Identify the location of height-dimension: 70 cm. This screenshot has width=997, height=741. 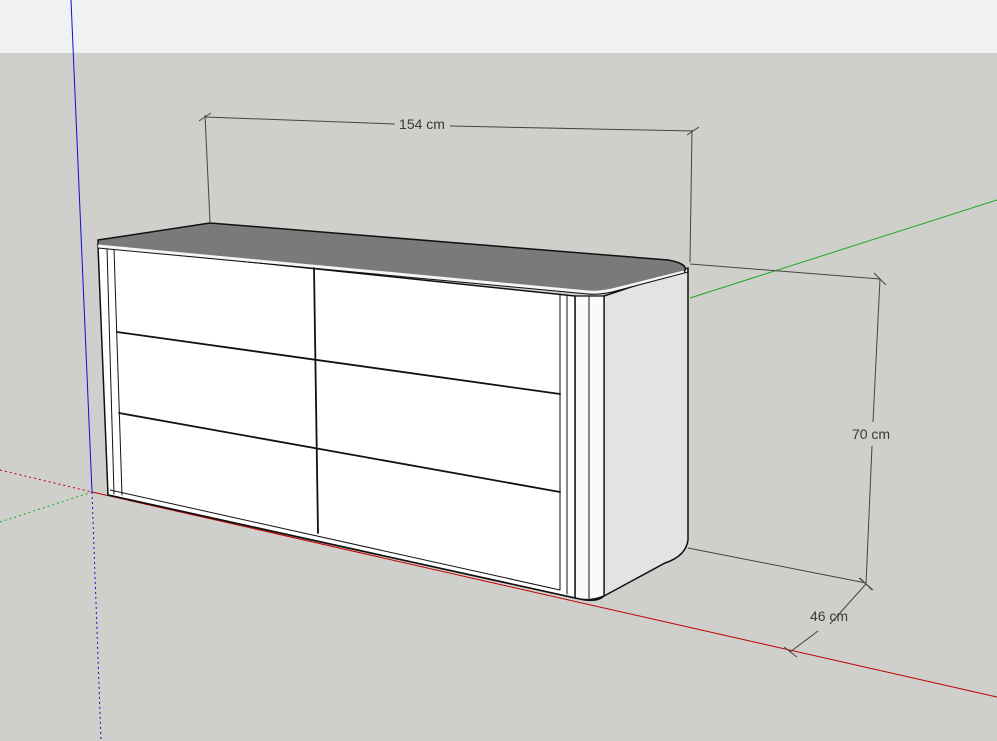
(788, 427).